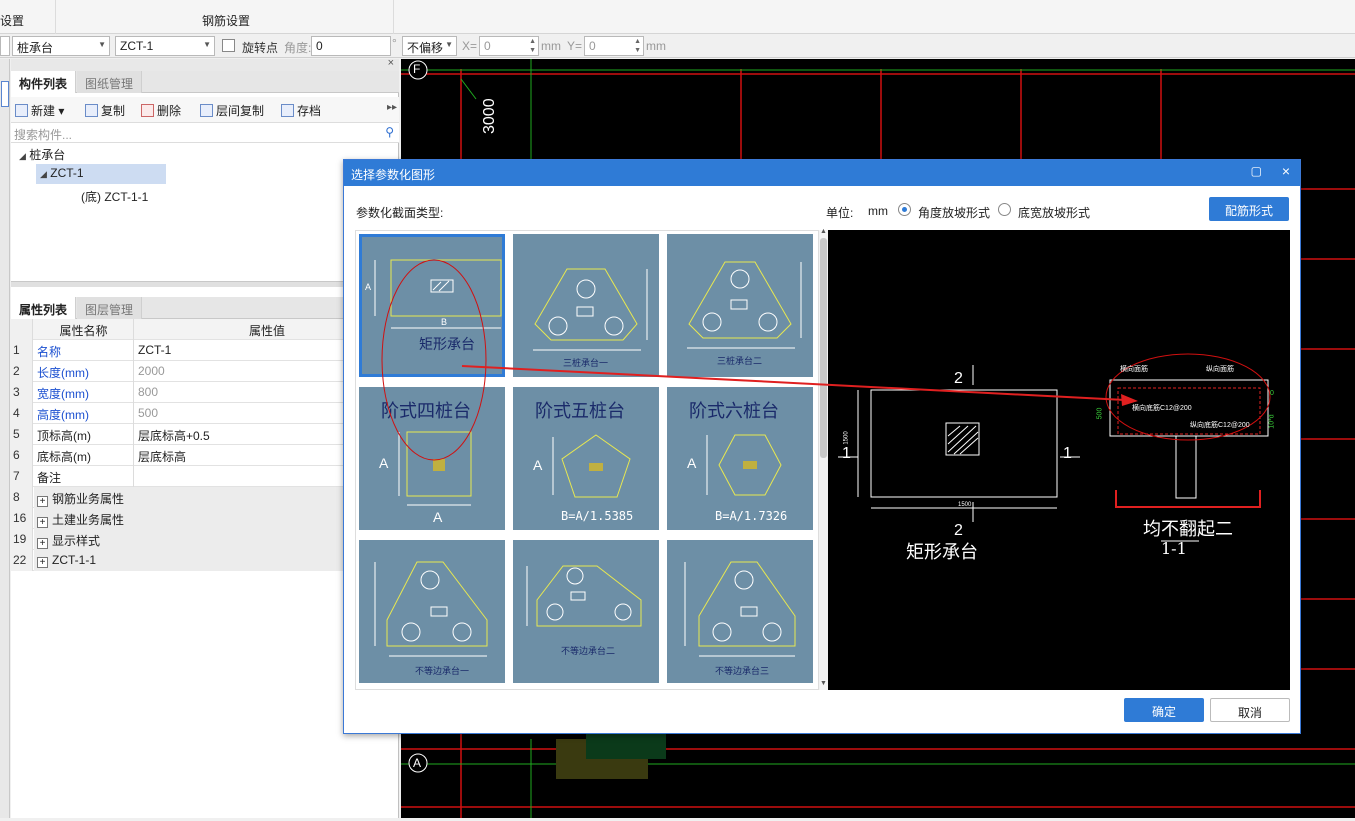 The image size is (1355, 821). Describe the element at coordinates (205, 371) in the screenshot. I see `property-row: 2 长度(mm) 2000` at that location.